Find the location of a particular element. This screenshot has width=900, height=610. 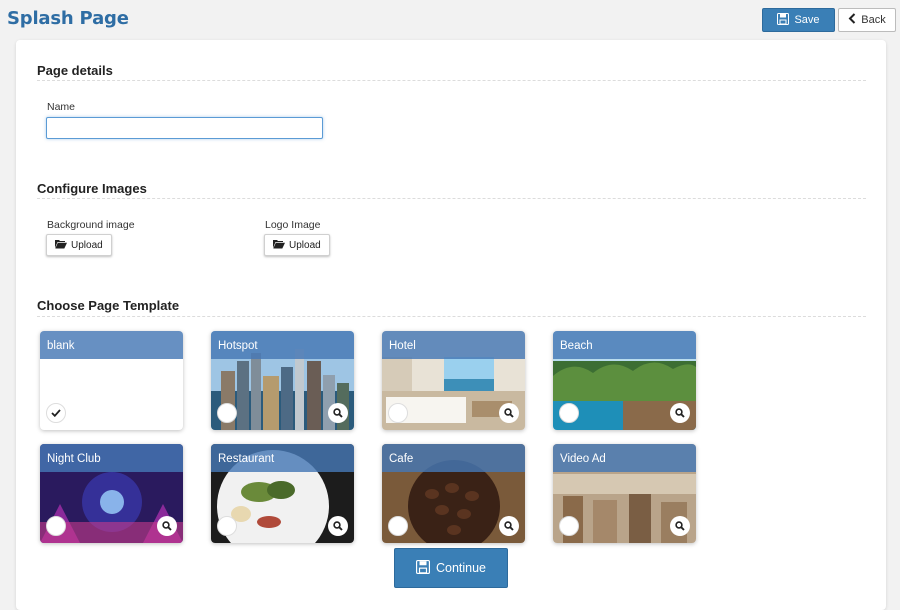

card-label: Beach is located at coordinates (576, 346).